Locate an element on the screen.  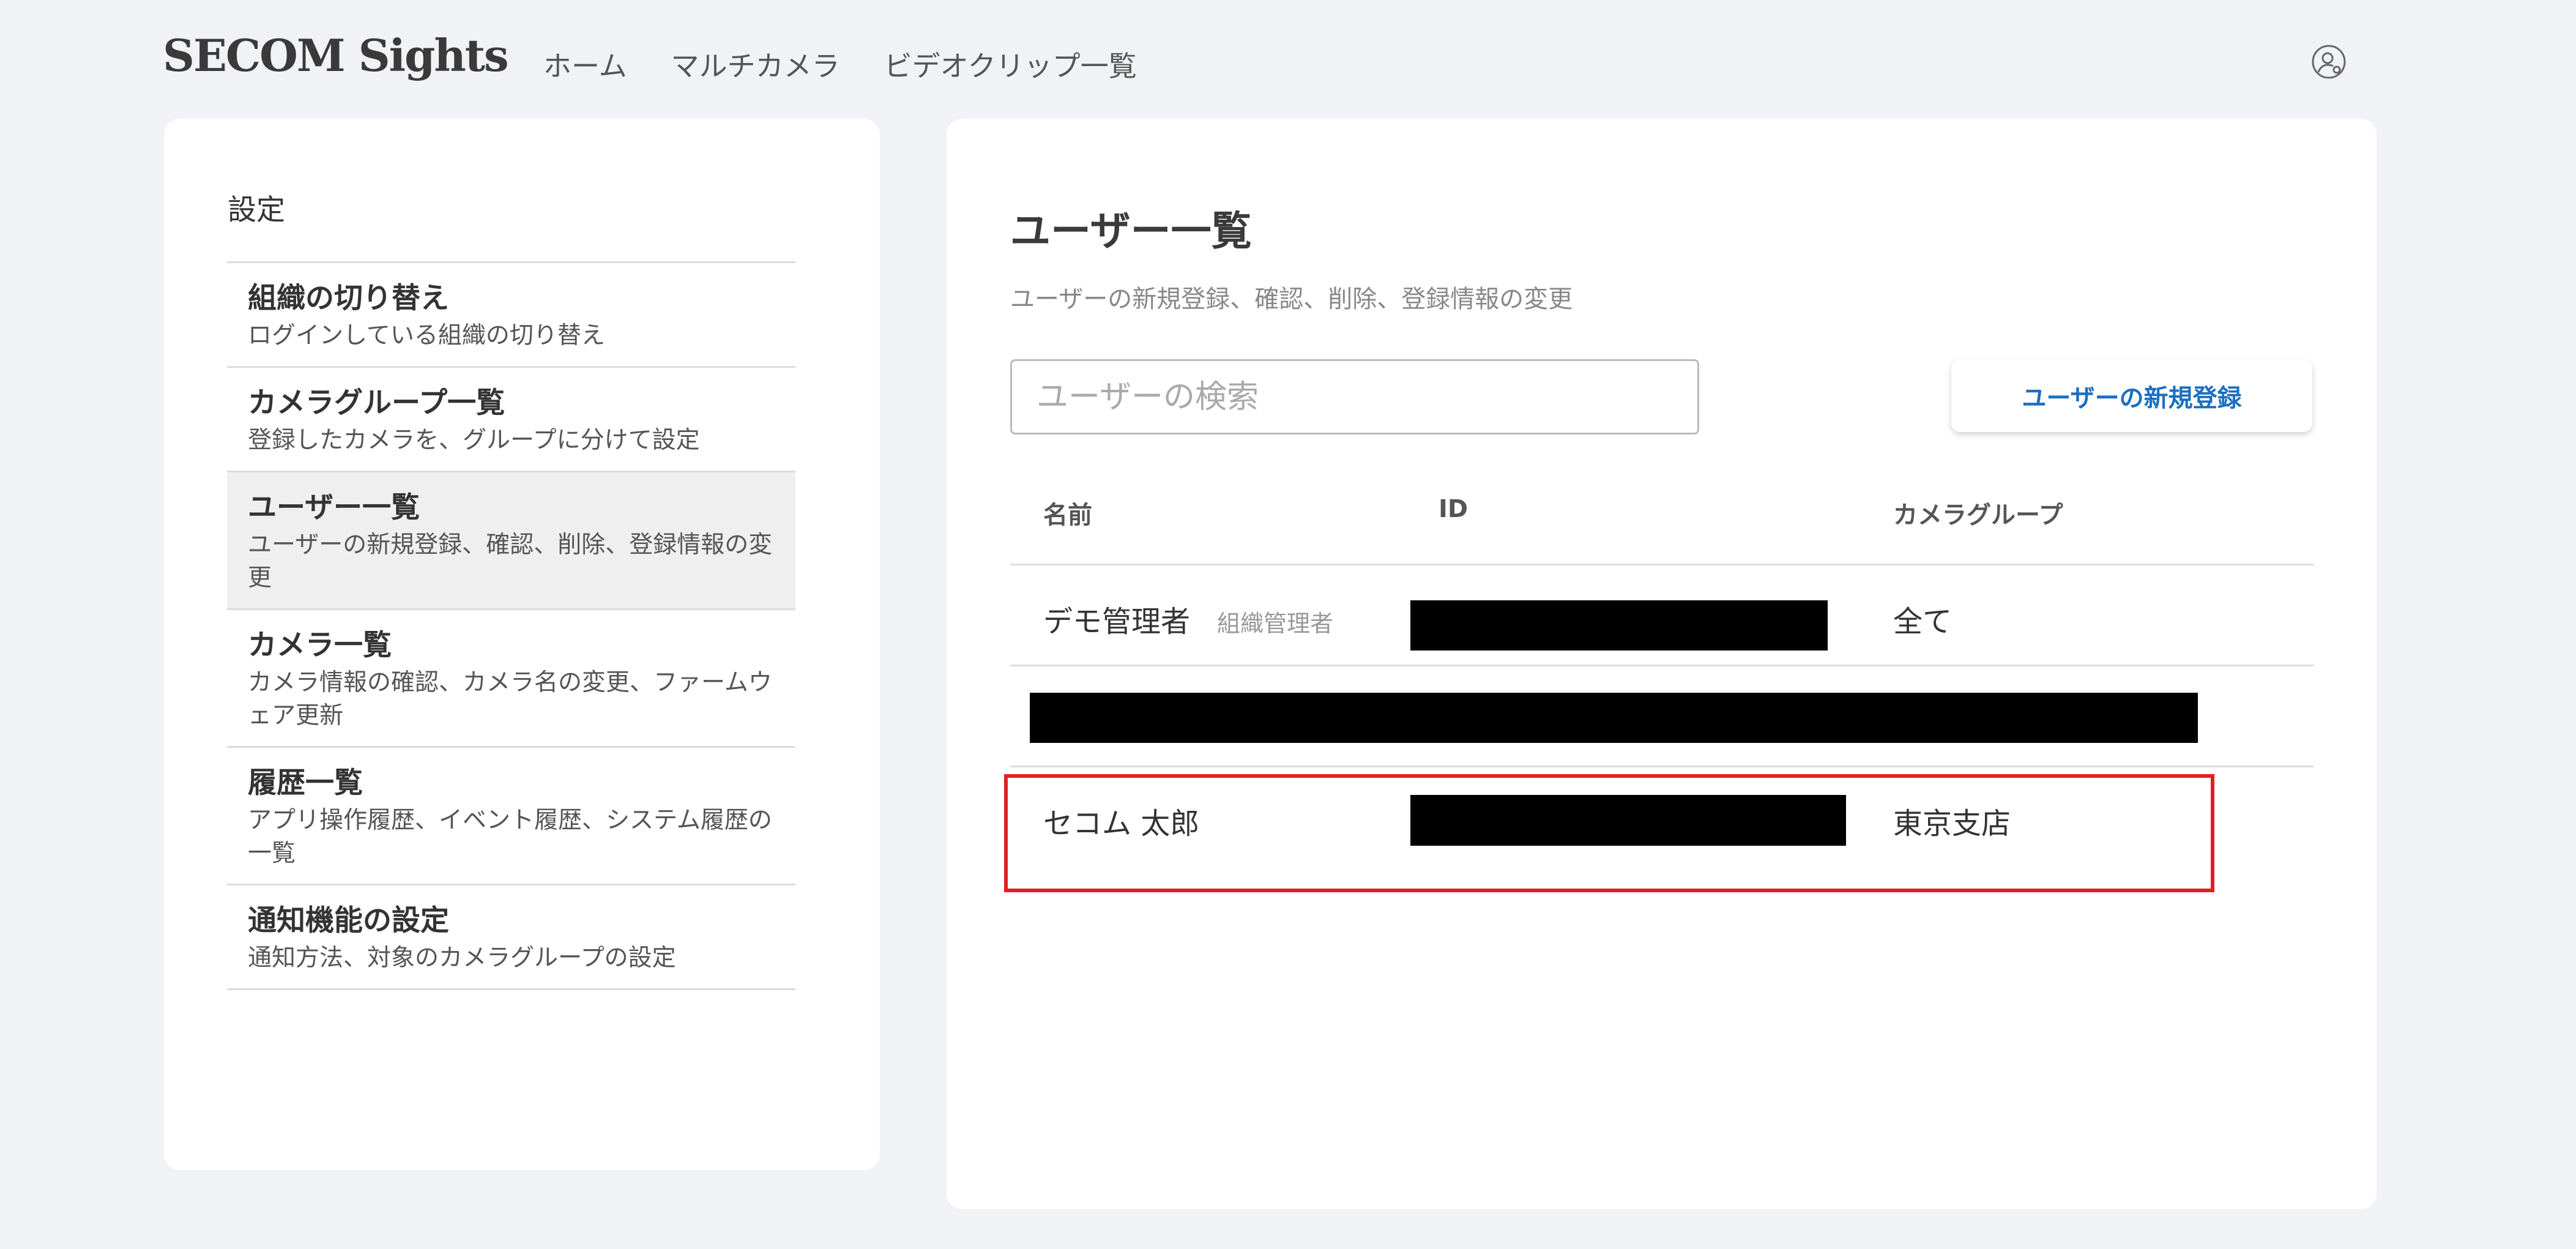
sidebar-item-title: 履歴一覧 is located at coordinates (306, 783).